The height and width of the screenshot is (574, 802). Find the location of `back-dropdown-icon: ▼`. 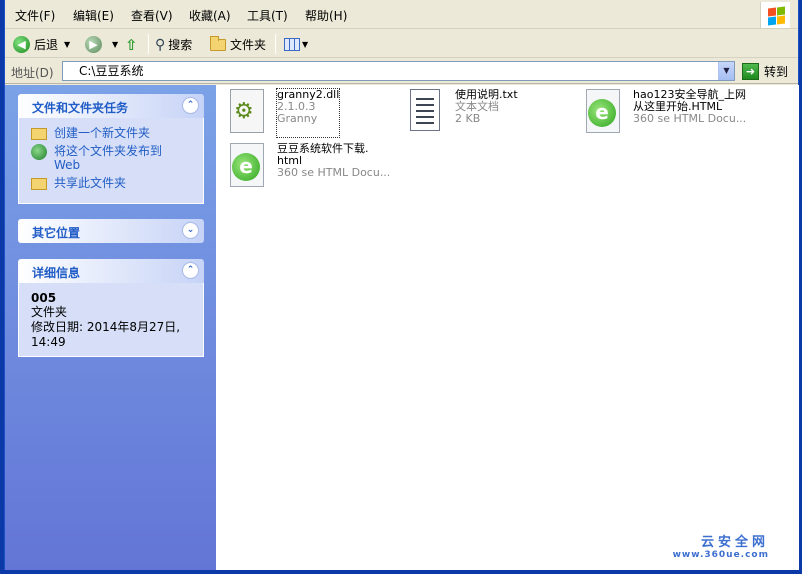

back-dropdown-icon: ▼ is located at coordinates (67, 44).